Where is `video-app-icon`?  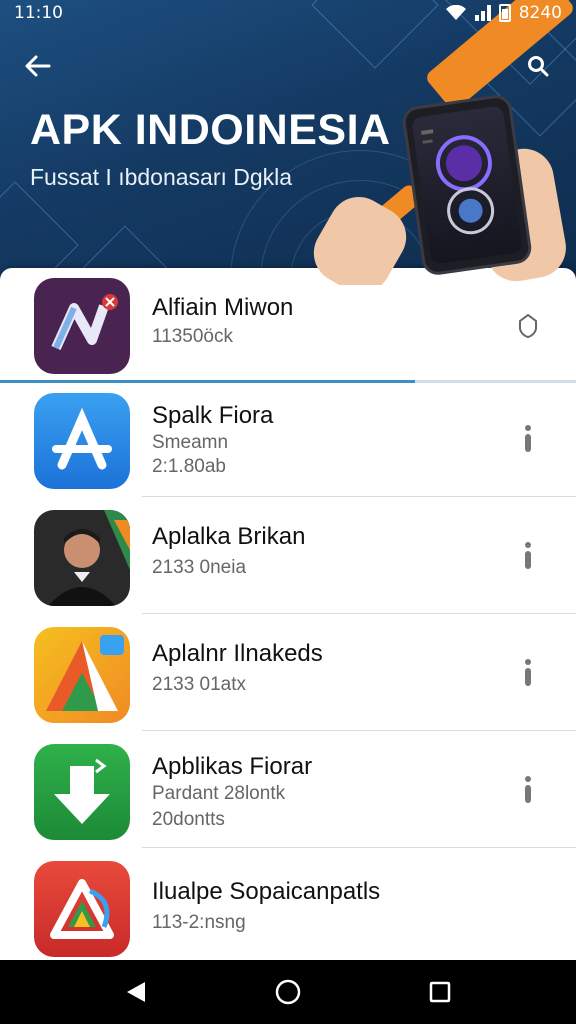
video-app-icon is located at coordinates (82, 326).